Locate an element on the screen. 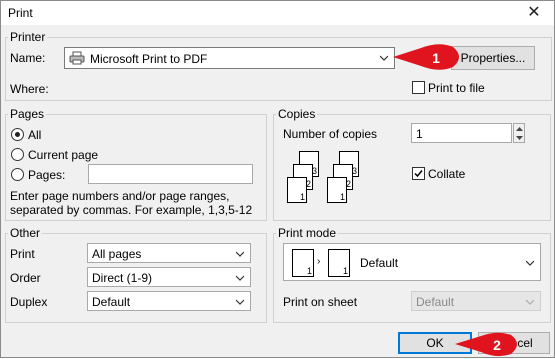  stack2-page1: 1 is located at coordinates (337, 190).